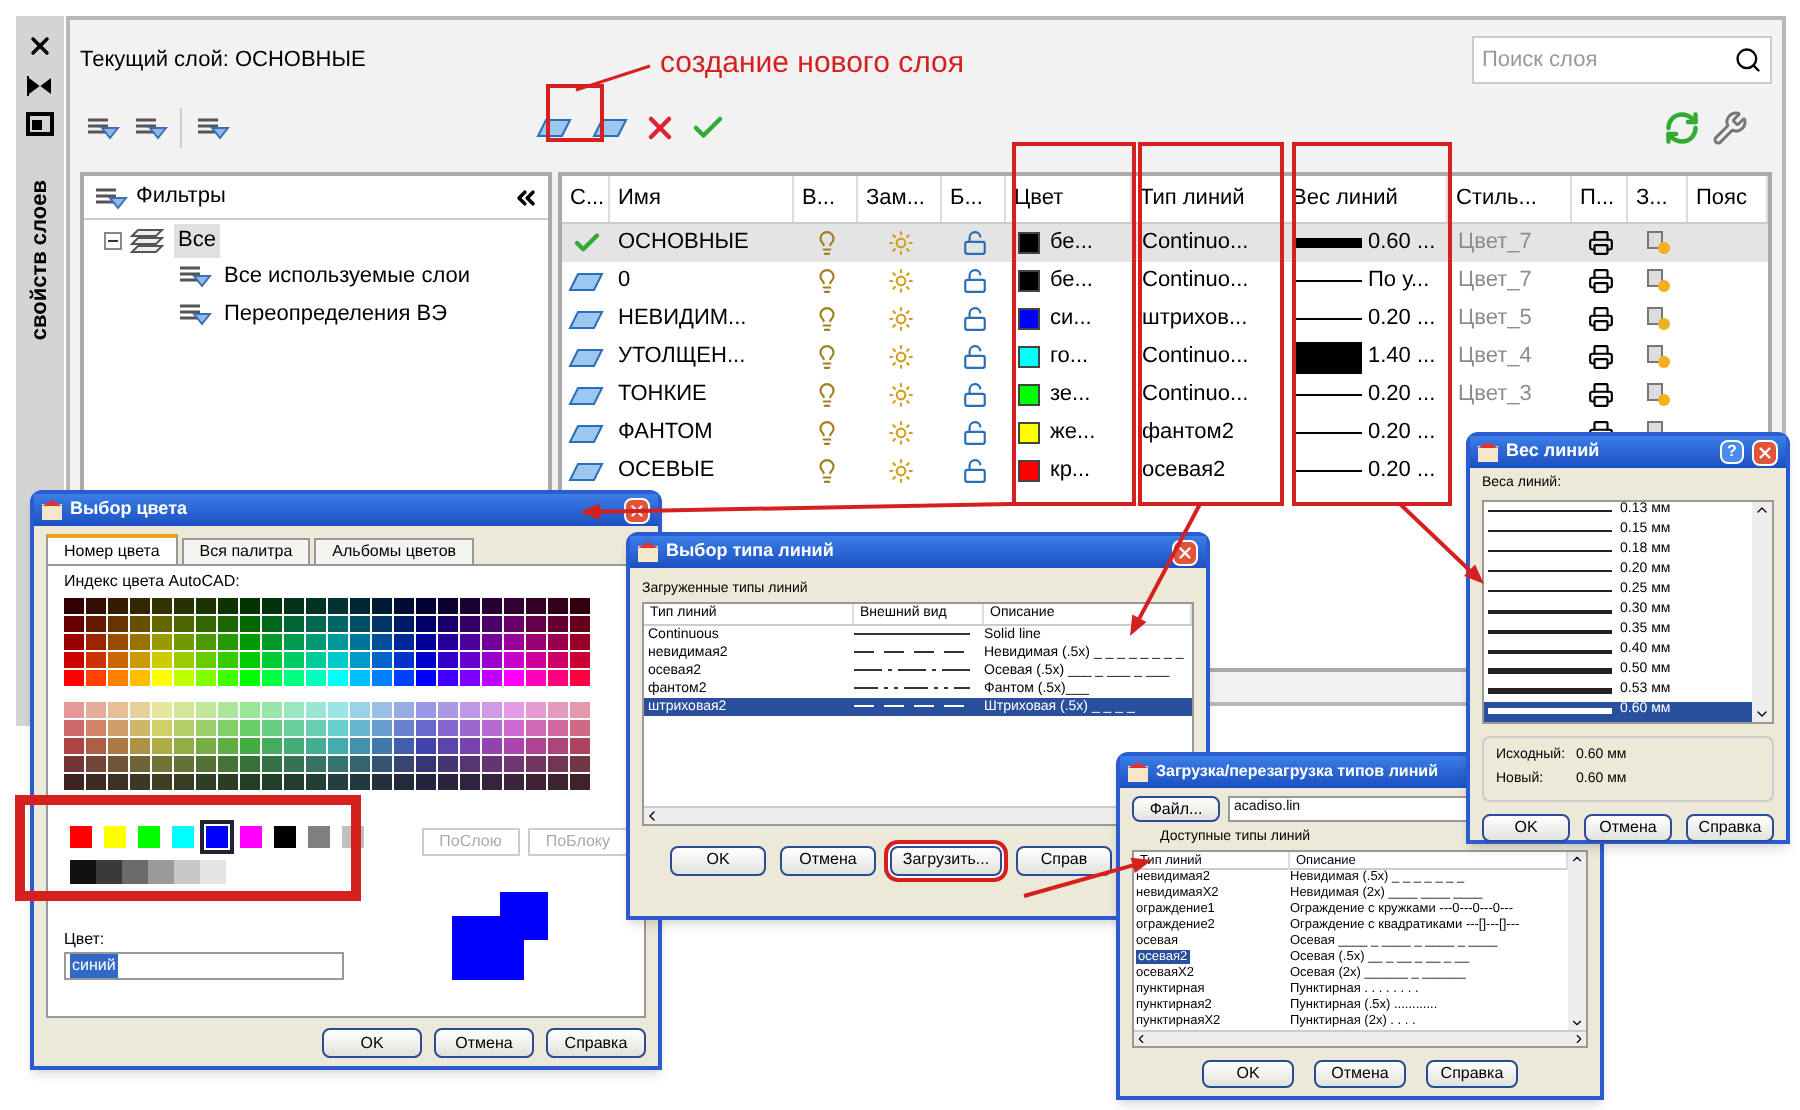 The image size is (1800, 1110). Describe the element at coordinates (1765, 452) in the screenshot. I see `close-button` at that location.